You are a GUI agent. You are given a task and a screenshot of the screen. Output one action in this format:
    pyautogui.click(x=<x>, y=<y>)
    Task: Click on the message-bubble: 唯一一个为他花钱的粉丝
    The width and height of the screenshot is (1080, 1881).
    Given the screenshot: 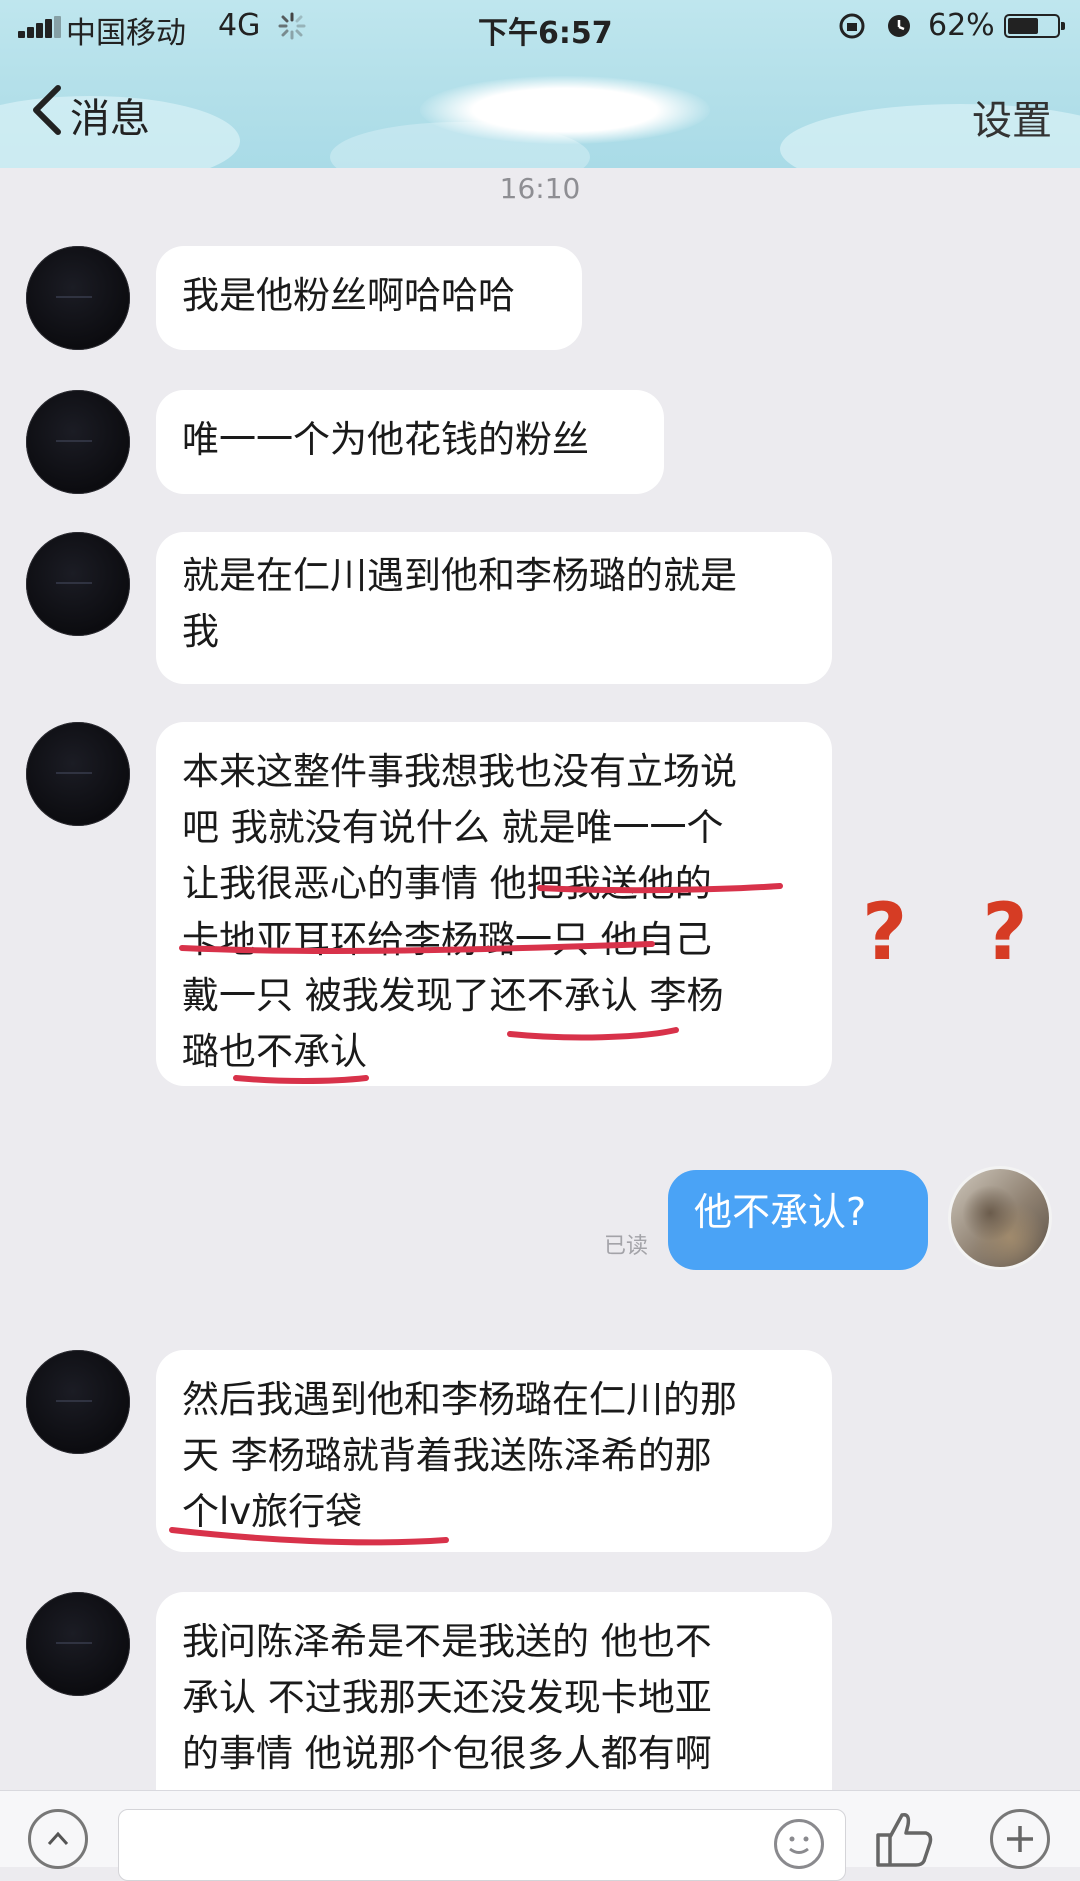 What is the action you would take?
    pyautogui.click(x=410, y=442)
    